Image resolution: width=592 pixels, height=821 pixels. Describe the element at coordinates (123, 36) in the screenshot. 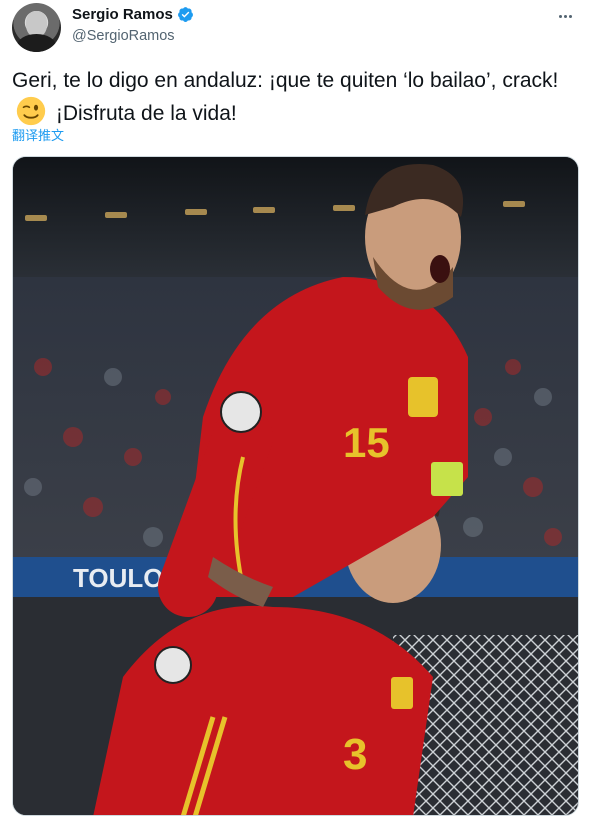

I see `author-handle: @SergioRamos` at that location.